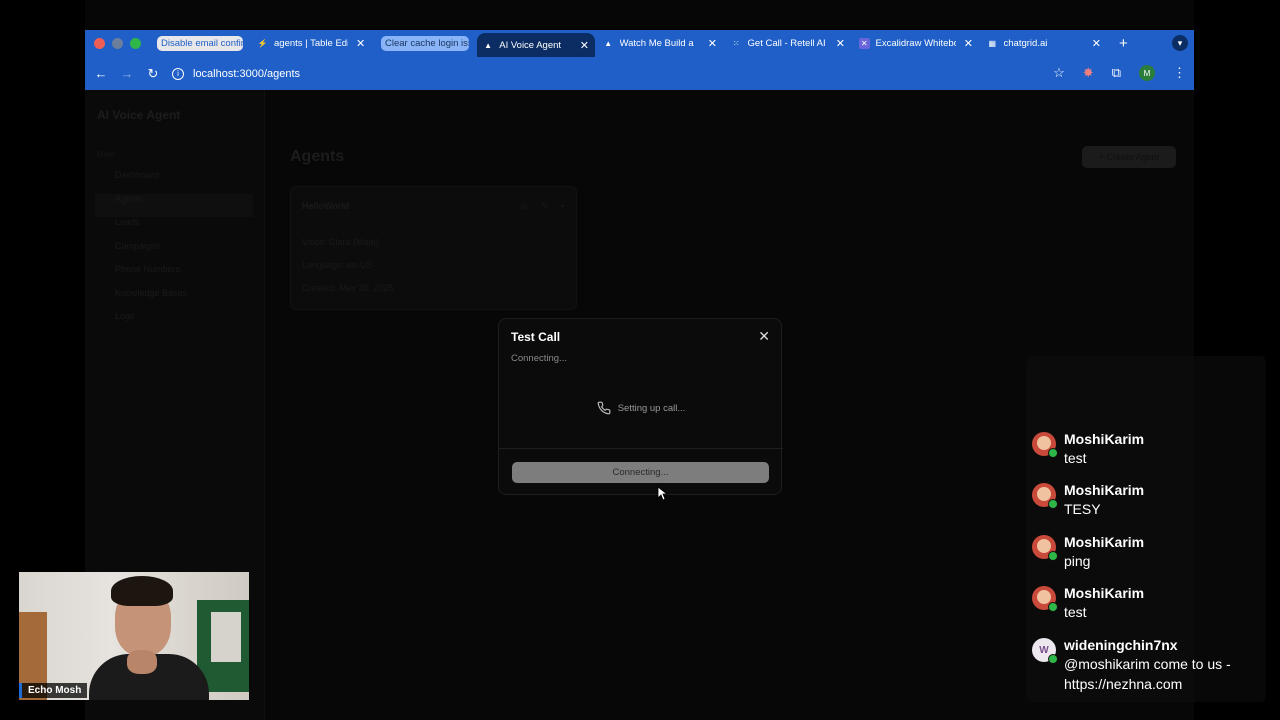 The width and height of the screenshot is (1280, 720). Describe the element at coordinates (1082, 509) in the screenshot. I see `chat-text: TESY` at that location.